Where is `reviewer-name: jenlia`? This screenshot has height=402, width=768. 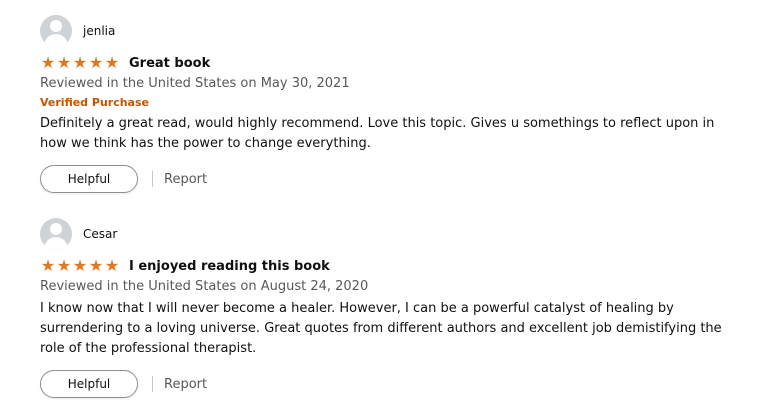 reviewer-name: jenlia is located at coordinates (99, 31).